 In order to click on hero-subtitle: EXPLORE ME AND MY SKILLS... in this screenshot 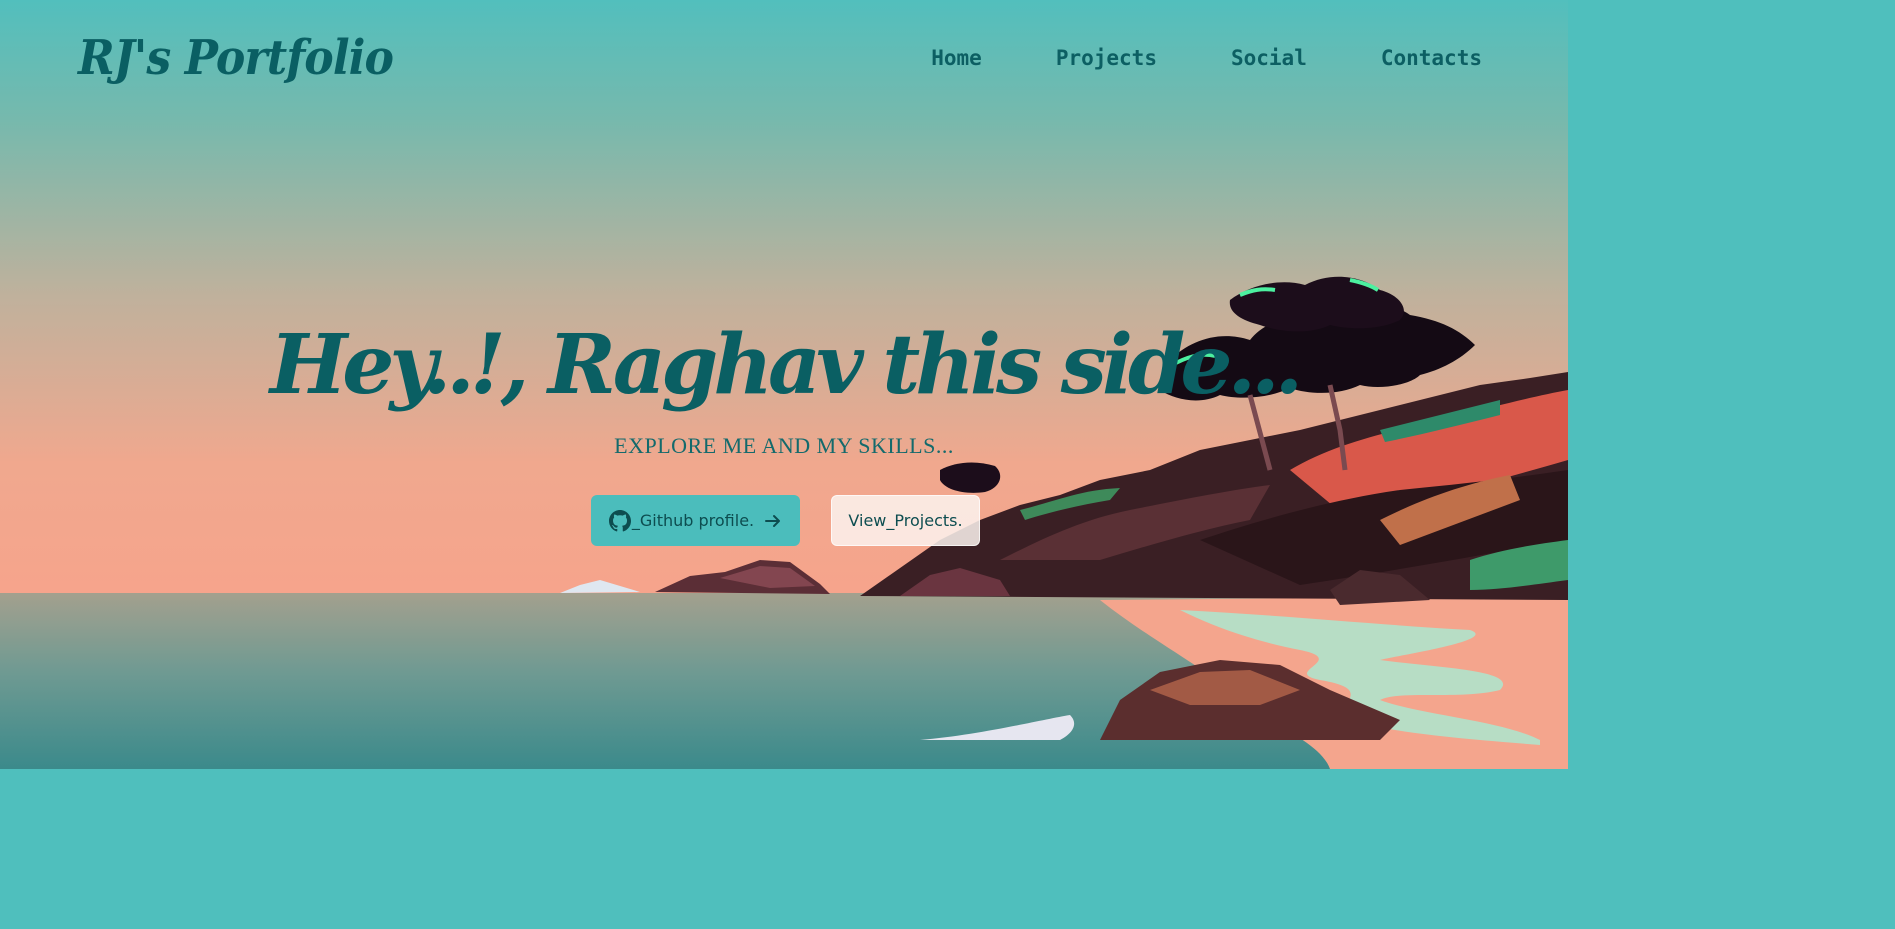, I will do `click(784, 445)`.